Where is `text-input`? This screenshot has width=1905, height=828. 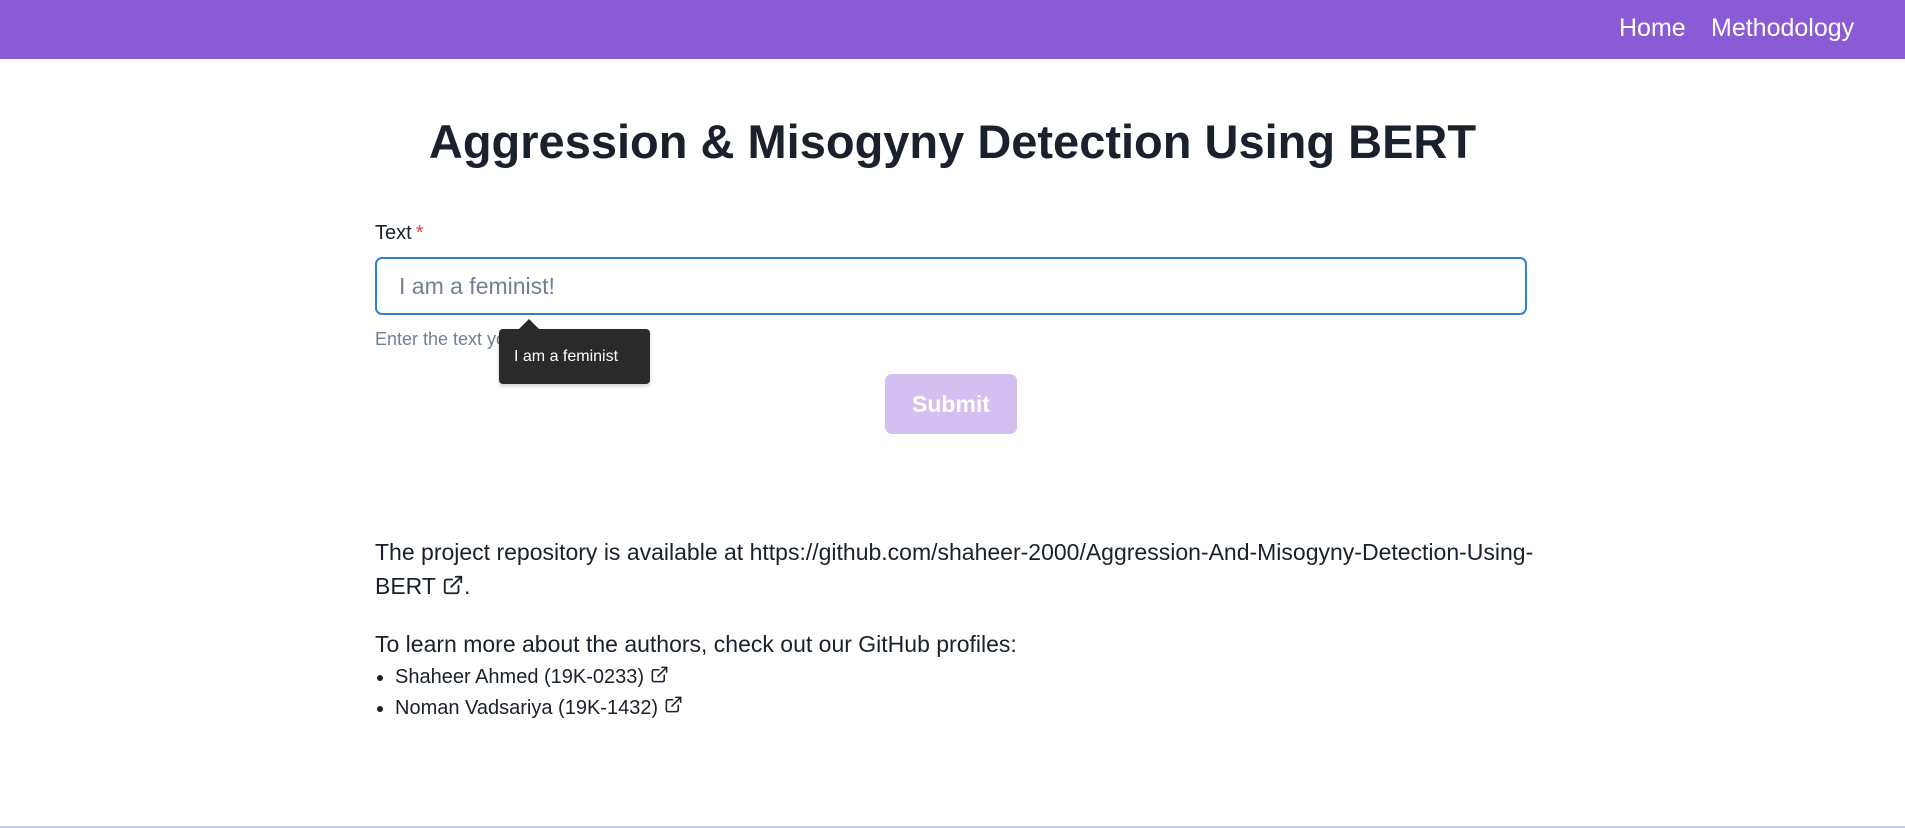 text-input is located at coordinates (951, 286).